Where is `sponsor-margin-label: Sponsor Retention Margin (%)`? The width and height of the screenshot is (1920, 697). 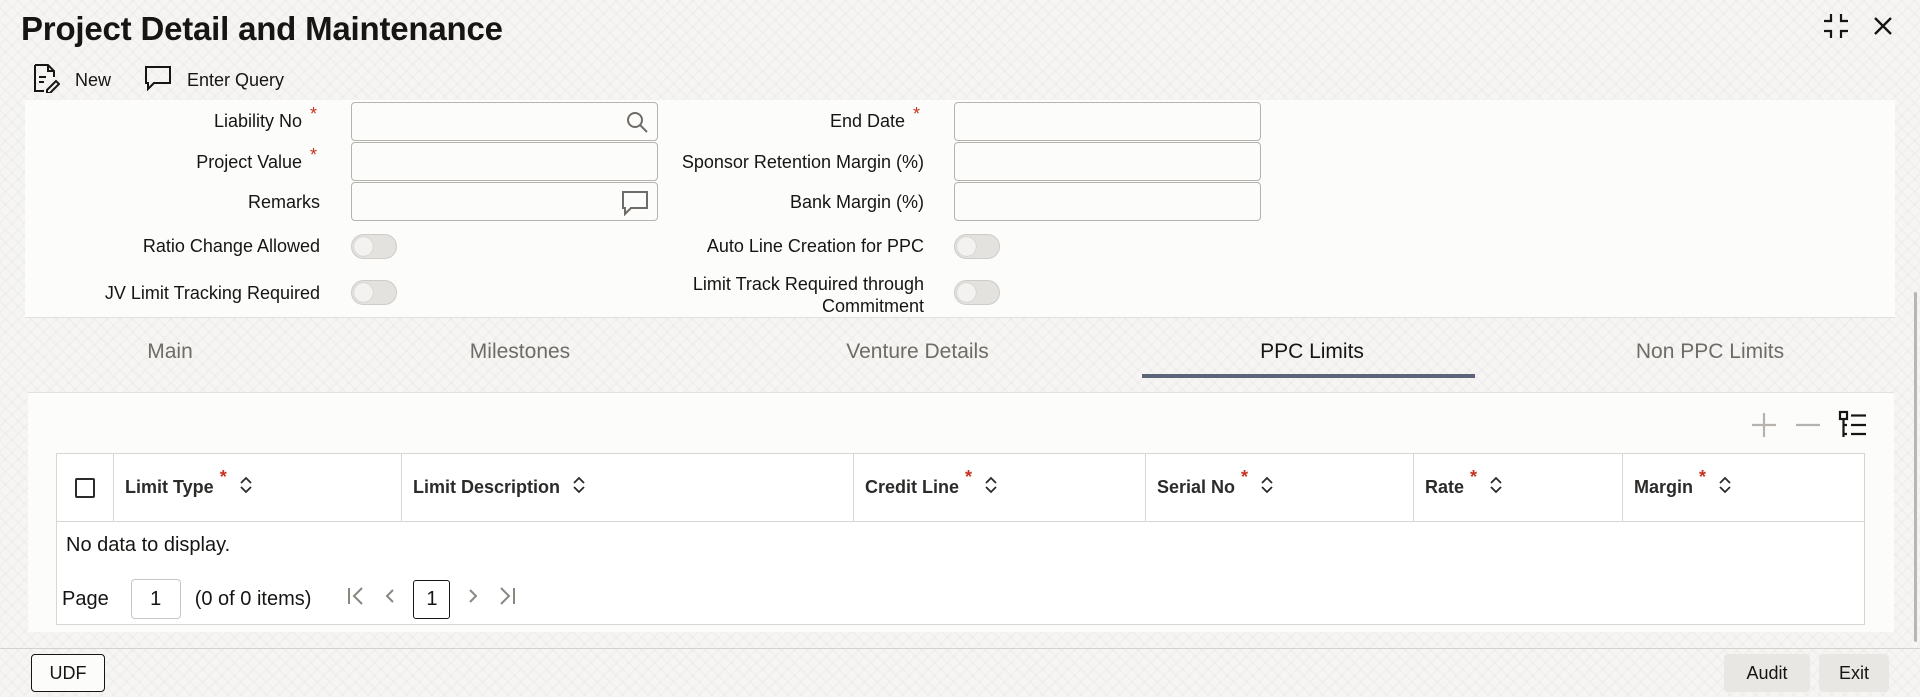 sponsor-margin-label: Sponsor Retention Margin (%) is located at coordinates (802, 162).